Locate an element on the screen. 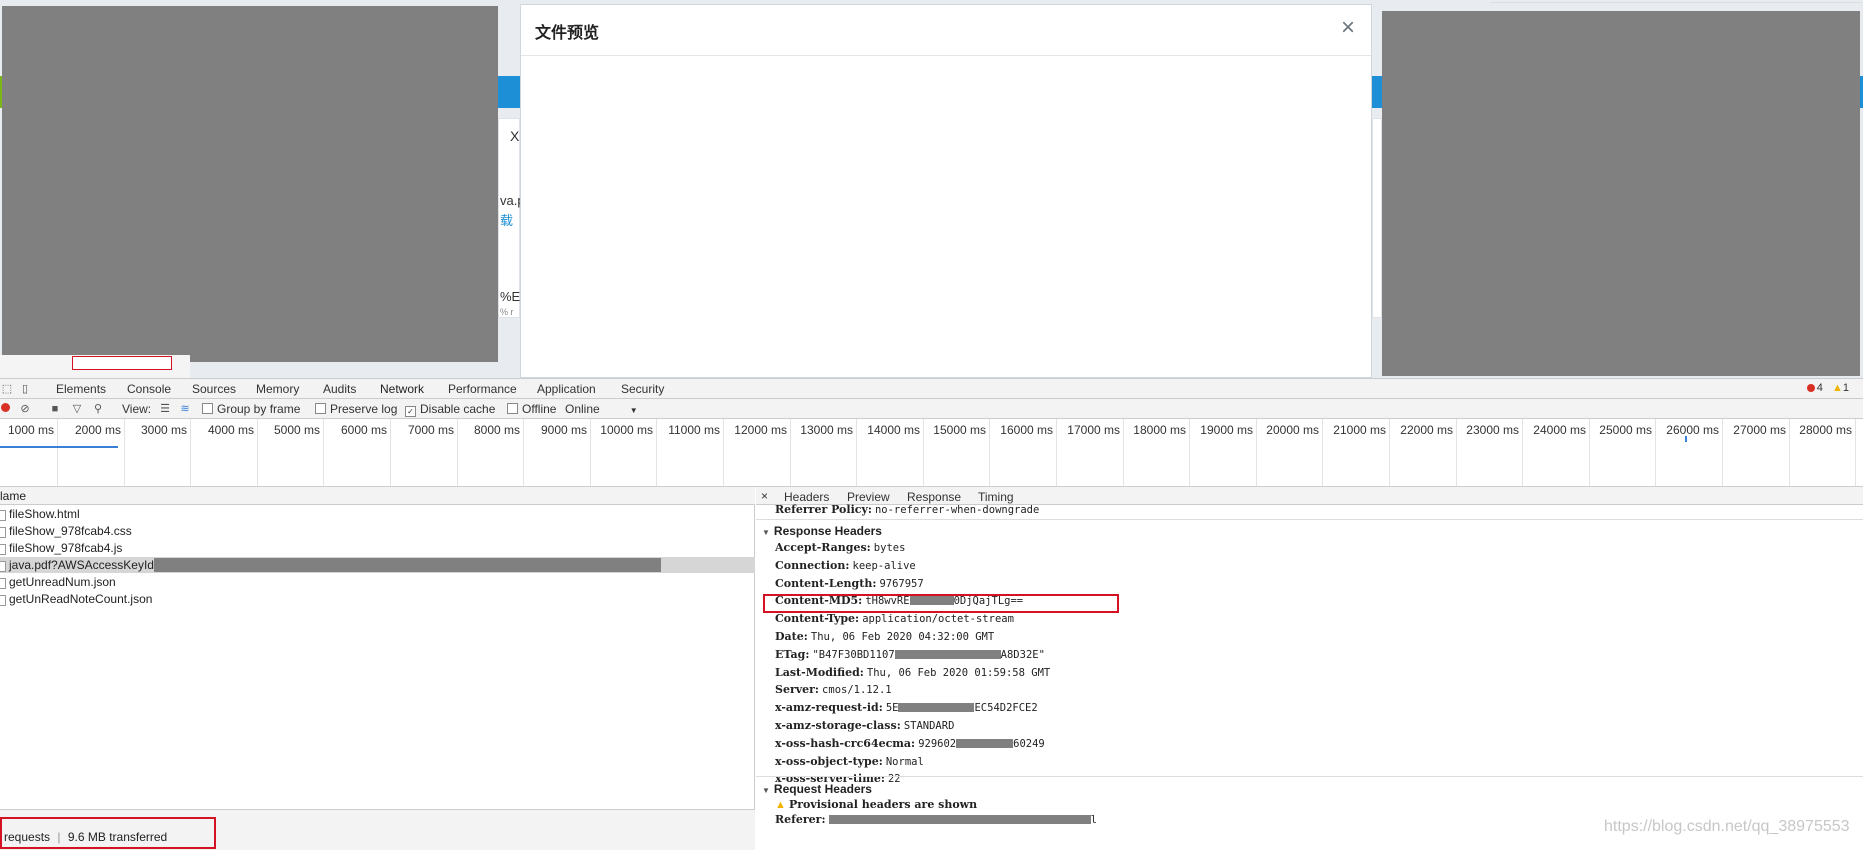  timeline-tick-label: 9000 ms is located at coordinates (563, 430).